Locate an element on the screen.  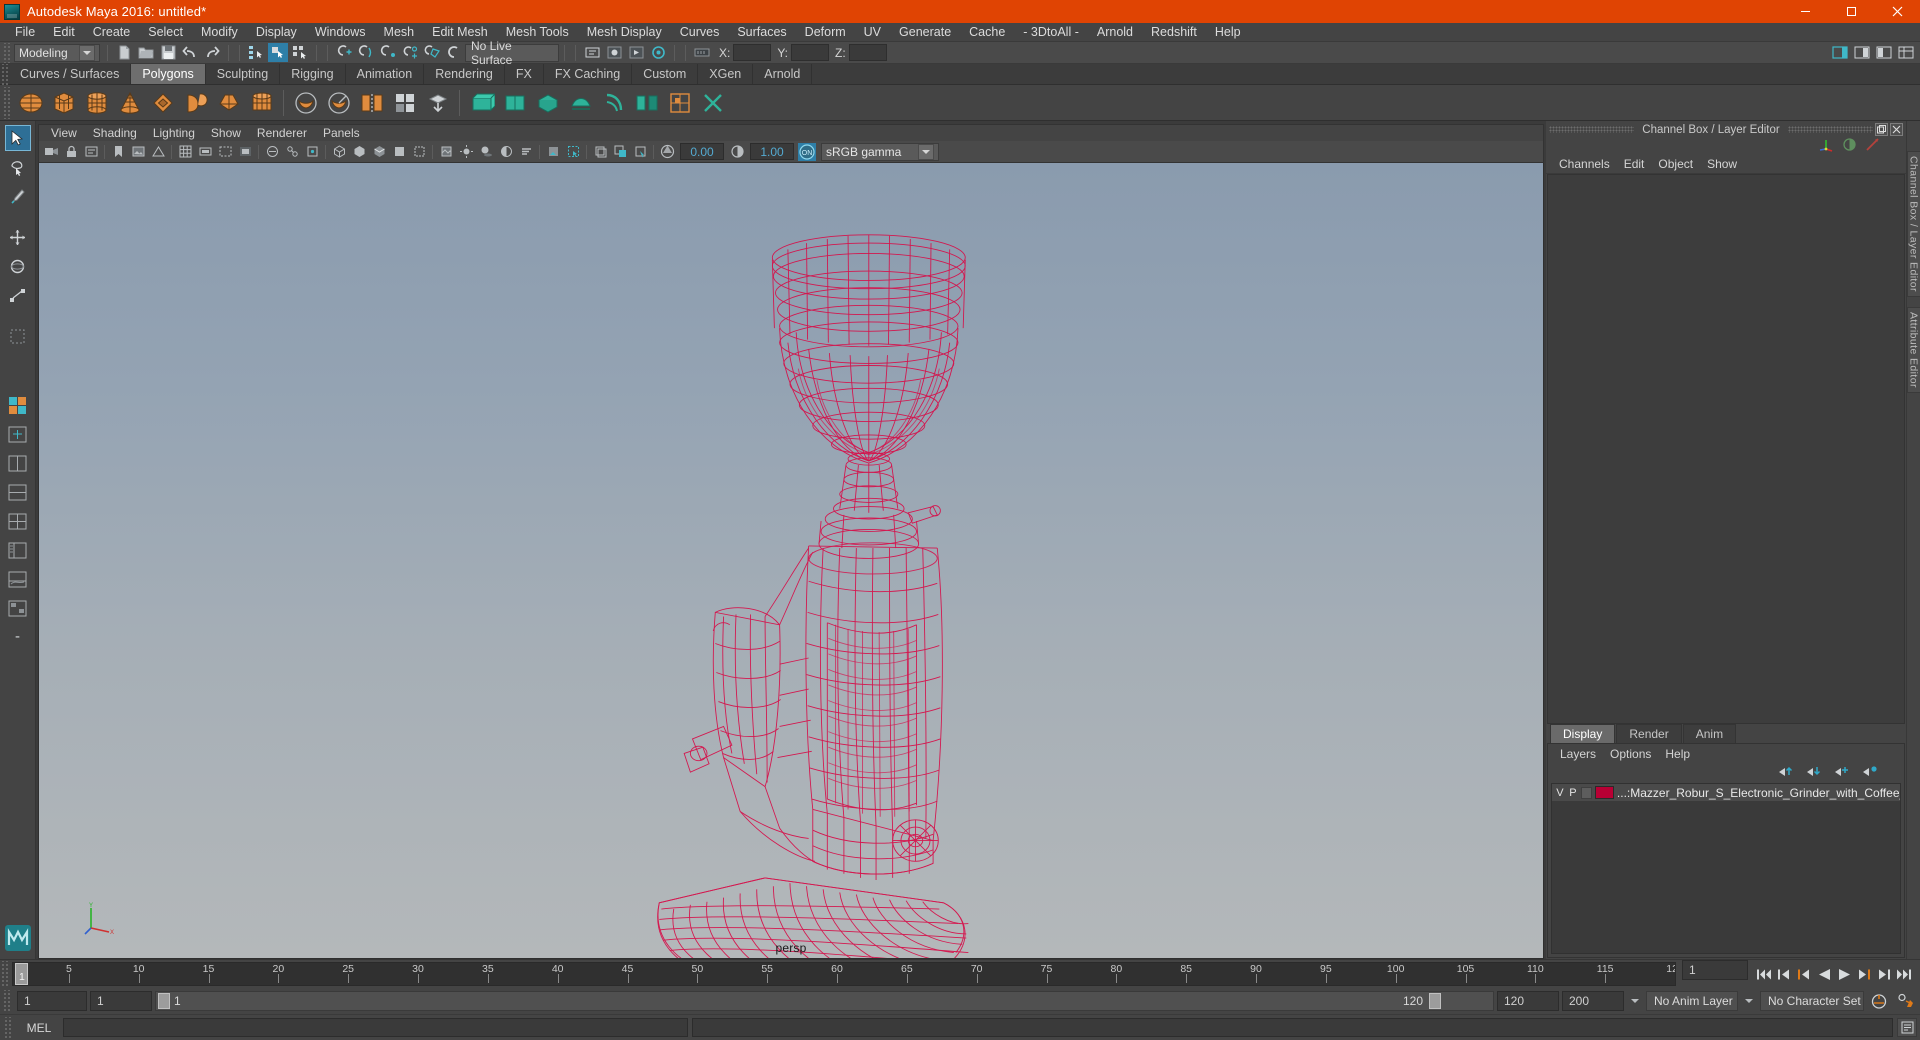
undo-icon is located at coordinates (190, 52).